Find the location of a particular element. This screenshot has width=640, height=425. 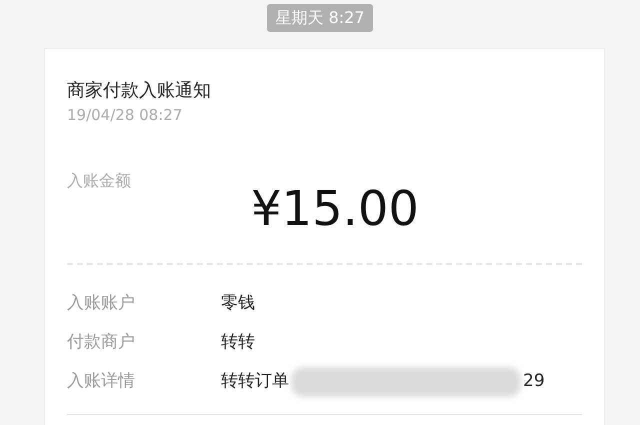

field-value-end: 29 is located at coordinates (534, 382).